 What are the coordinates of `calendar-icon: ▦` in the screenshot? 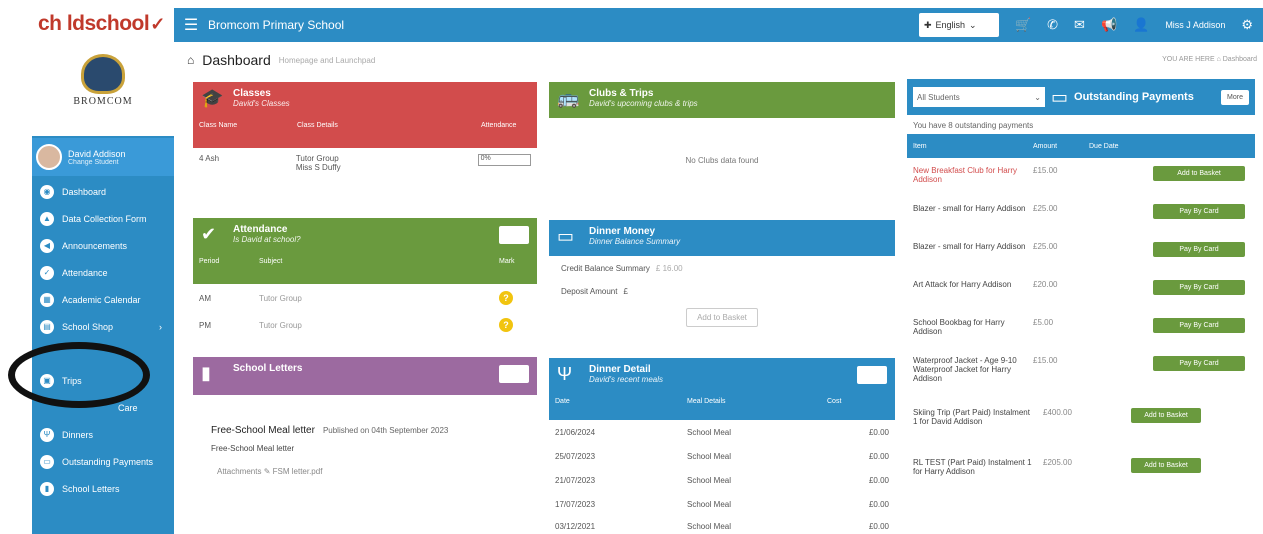 It's located at (47, 299).